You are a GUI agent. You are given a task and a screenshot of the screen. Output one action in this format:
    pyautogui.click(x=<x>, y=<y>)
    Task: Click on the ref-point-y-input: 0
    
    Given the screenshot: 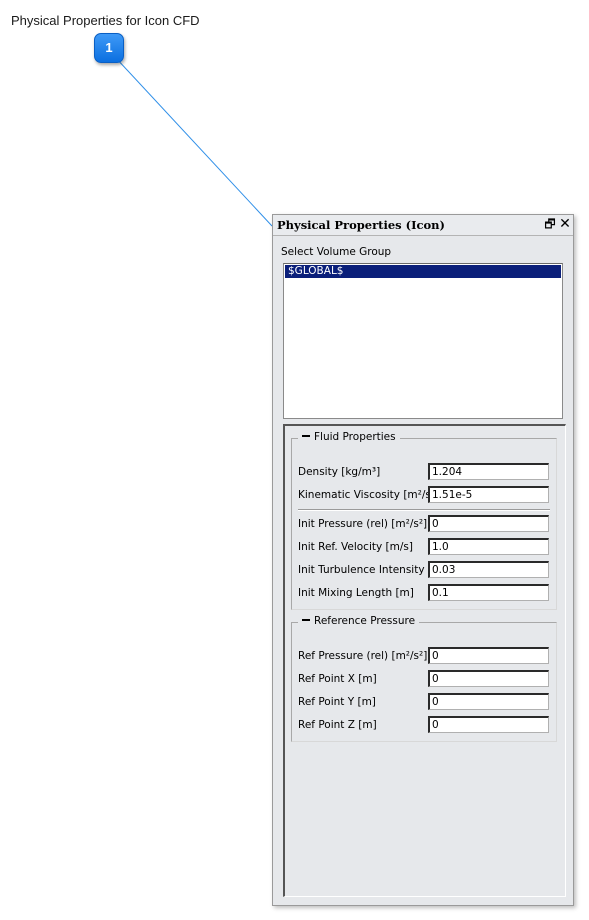 What is the action you would take?
    pyautogui.click(x=488, y=701)
    